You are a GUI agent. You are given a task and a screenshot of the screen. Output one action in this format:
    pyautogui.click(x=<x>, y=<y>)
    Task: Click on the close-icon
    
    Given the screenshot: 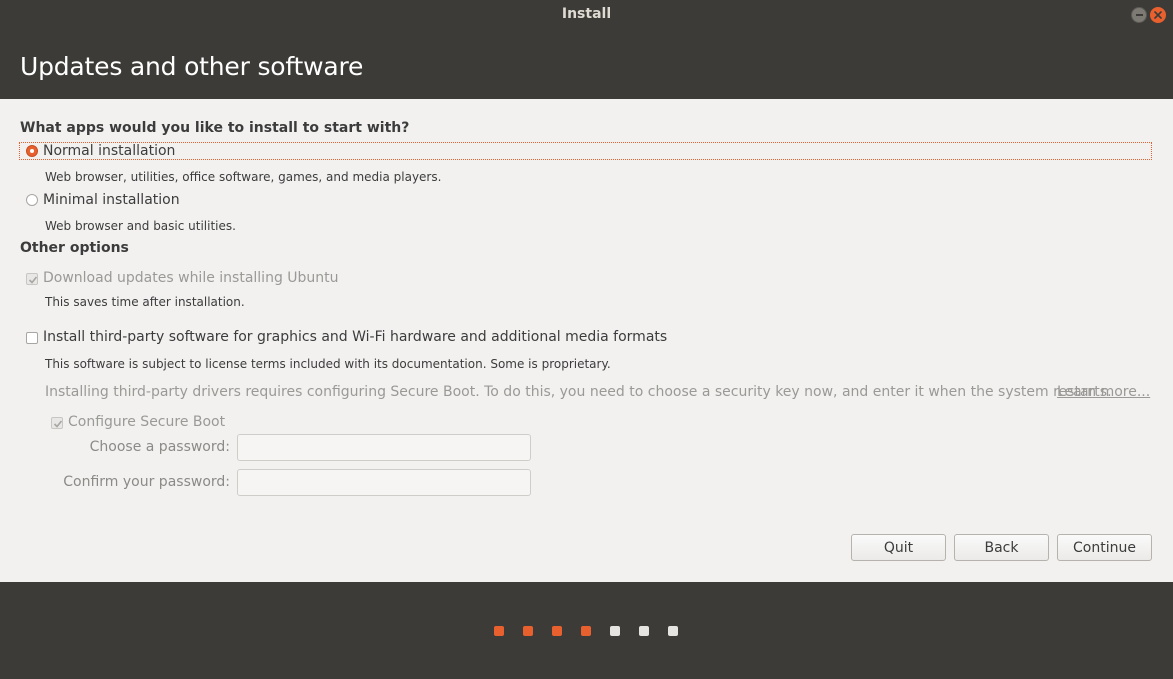 What is the action you would take?
    pyautogui.click(x=1158, y=15)
    